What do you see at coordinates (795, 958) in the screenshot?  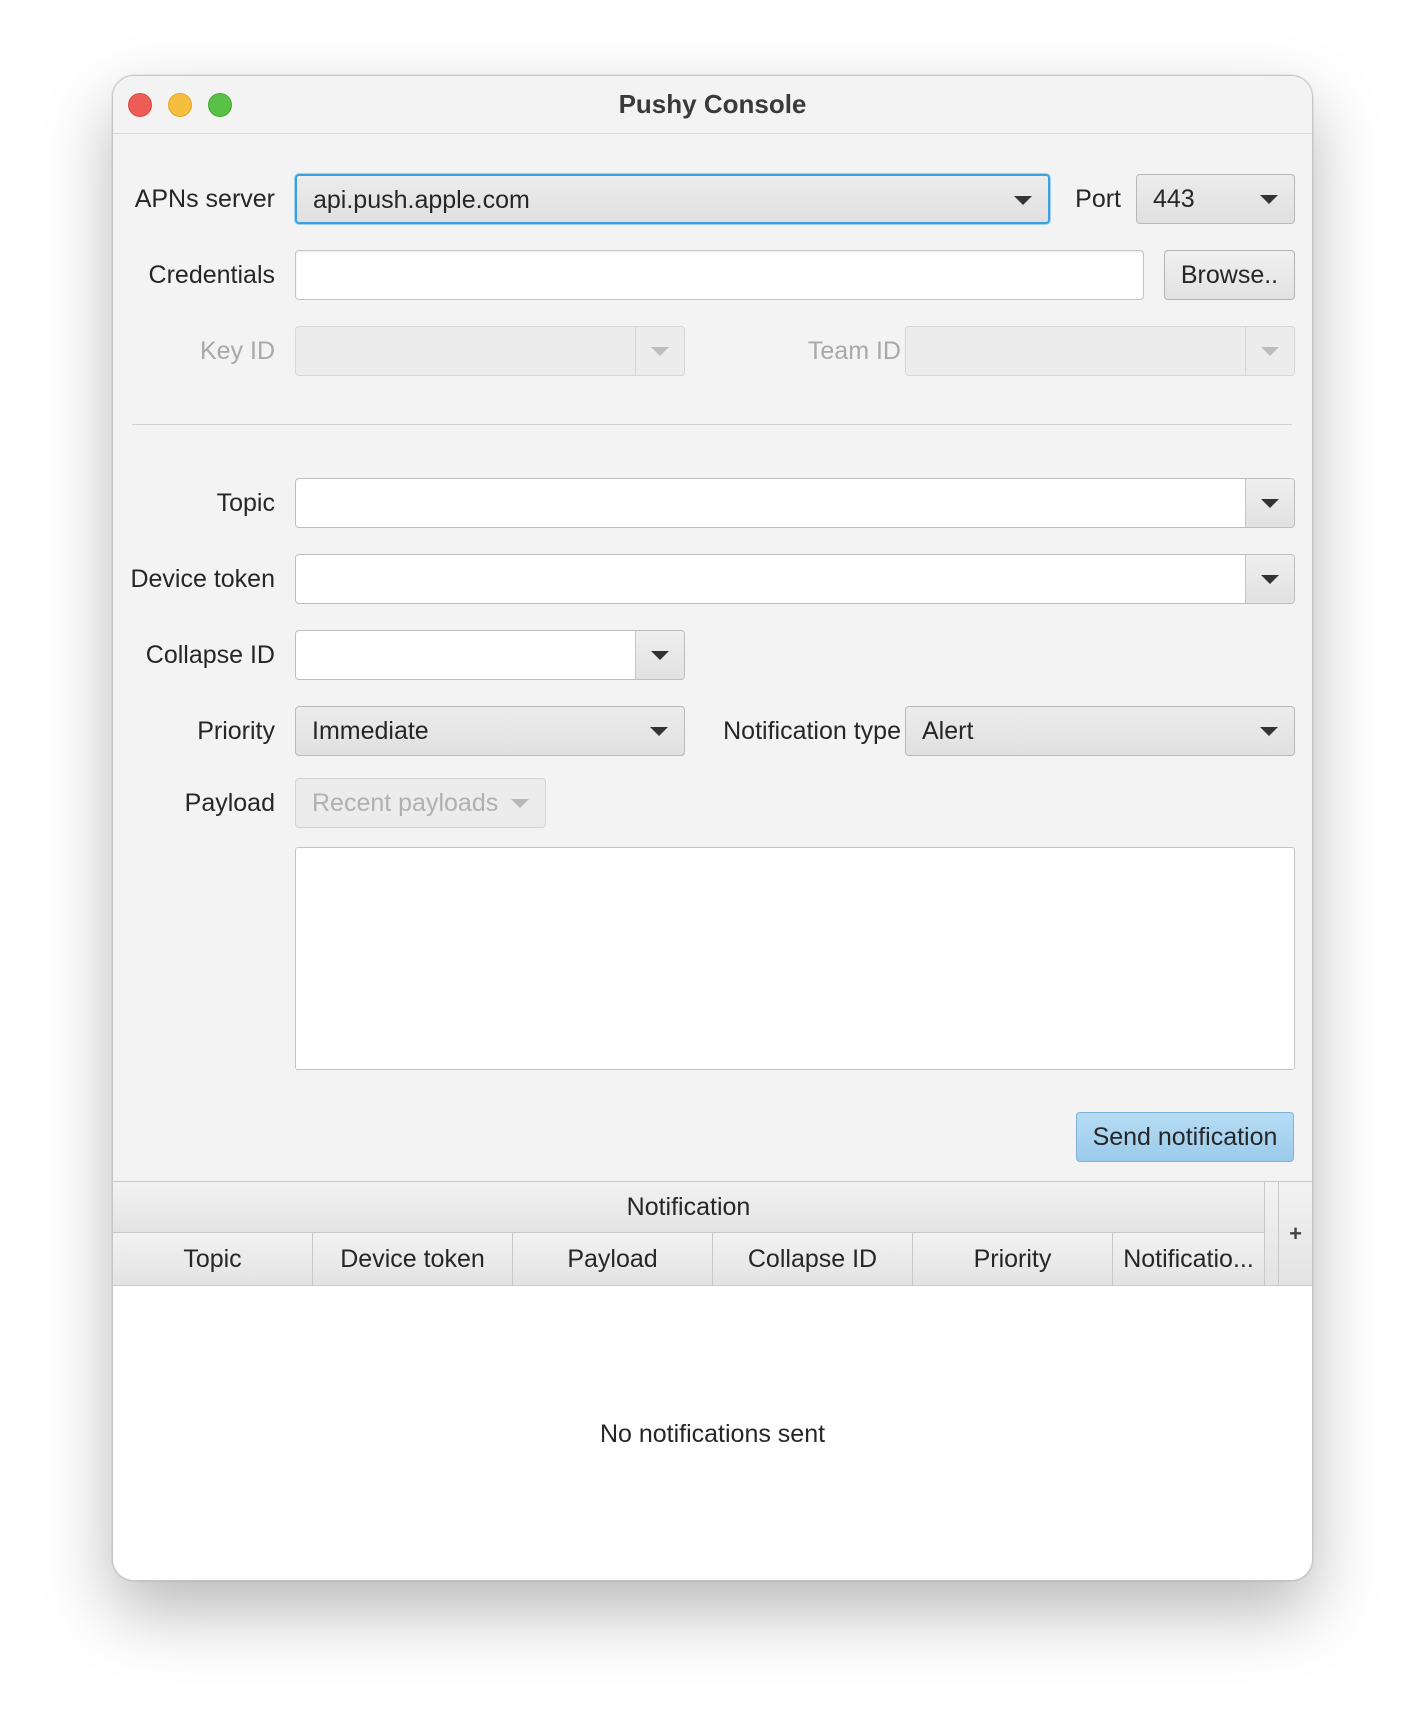 I see `payload-textarea` at bounding box center [795, 958].